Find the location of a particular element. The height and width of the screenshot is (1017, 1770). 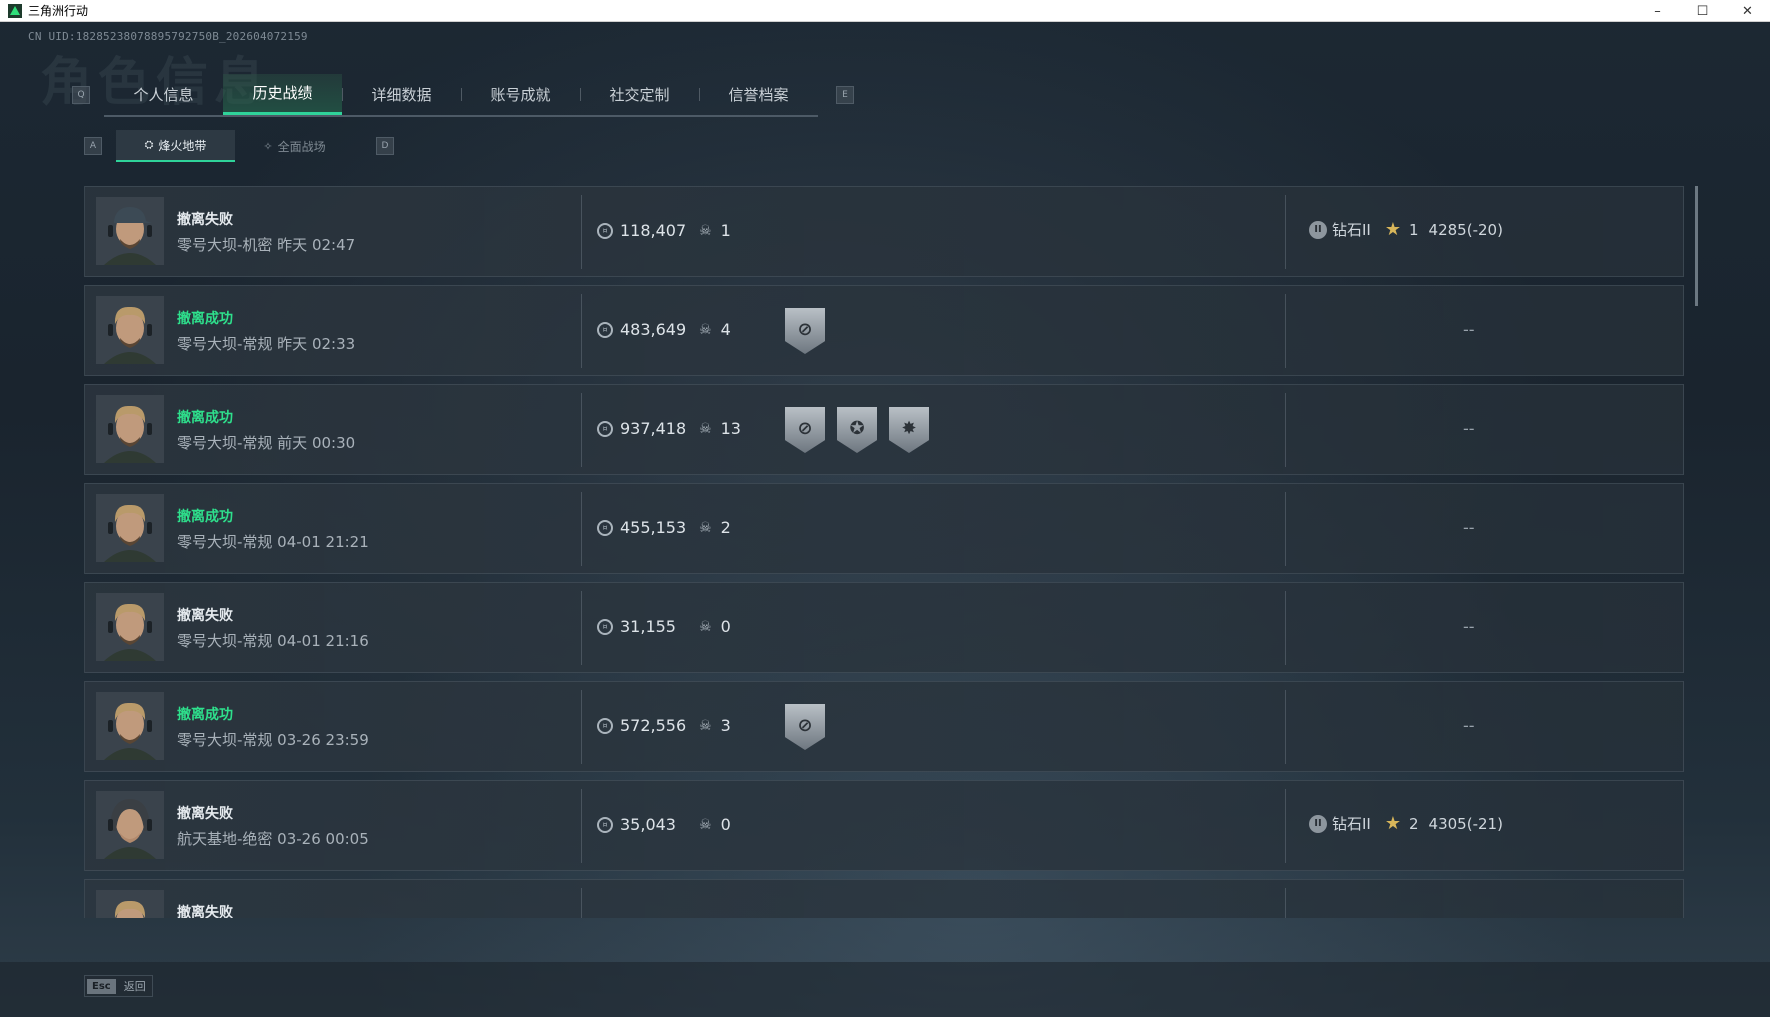

burst-badge: ✸ is located at coordinates (909, 430).